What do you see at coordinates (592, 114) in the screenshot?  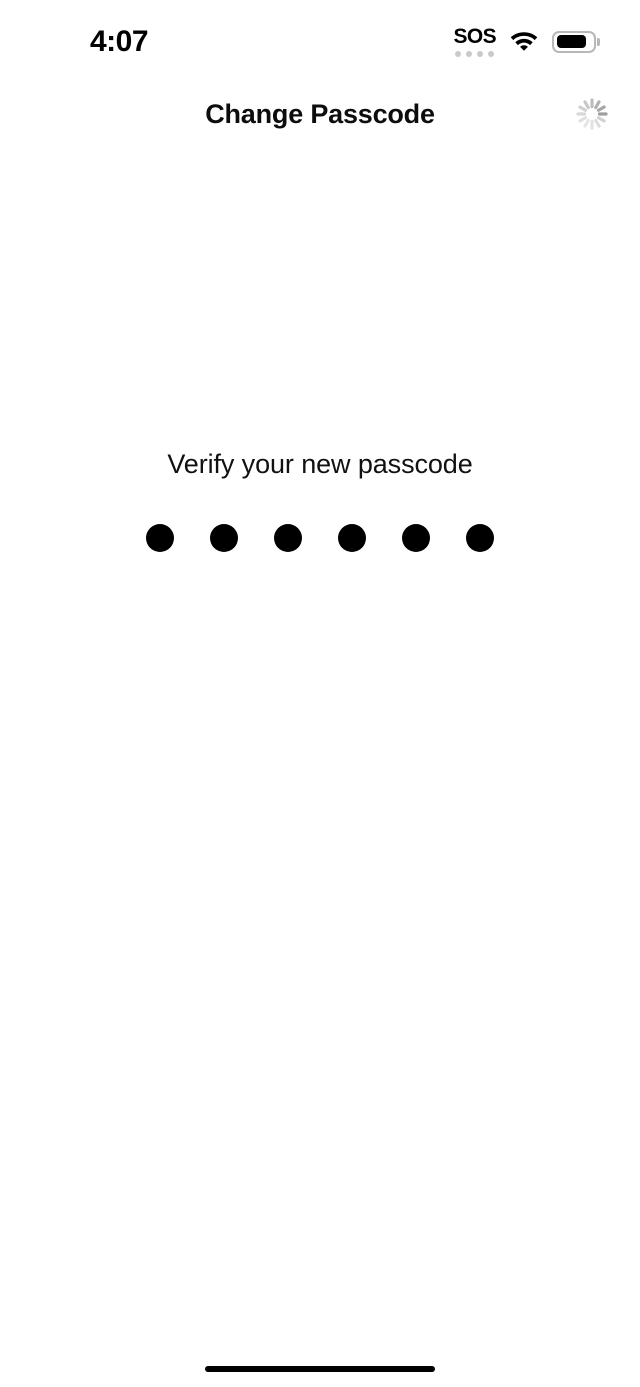 I see `loading-spinner-icon` at bounding box center [592, 114].